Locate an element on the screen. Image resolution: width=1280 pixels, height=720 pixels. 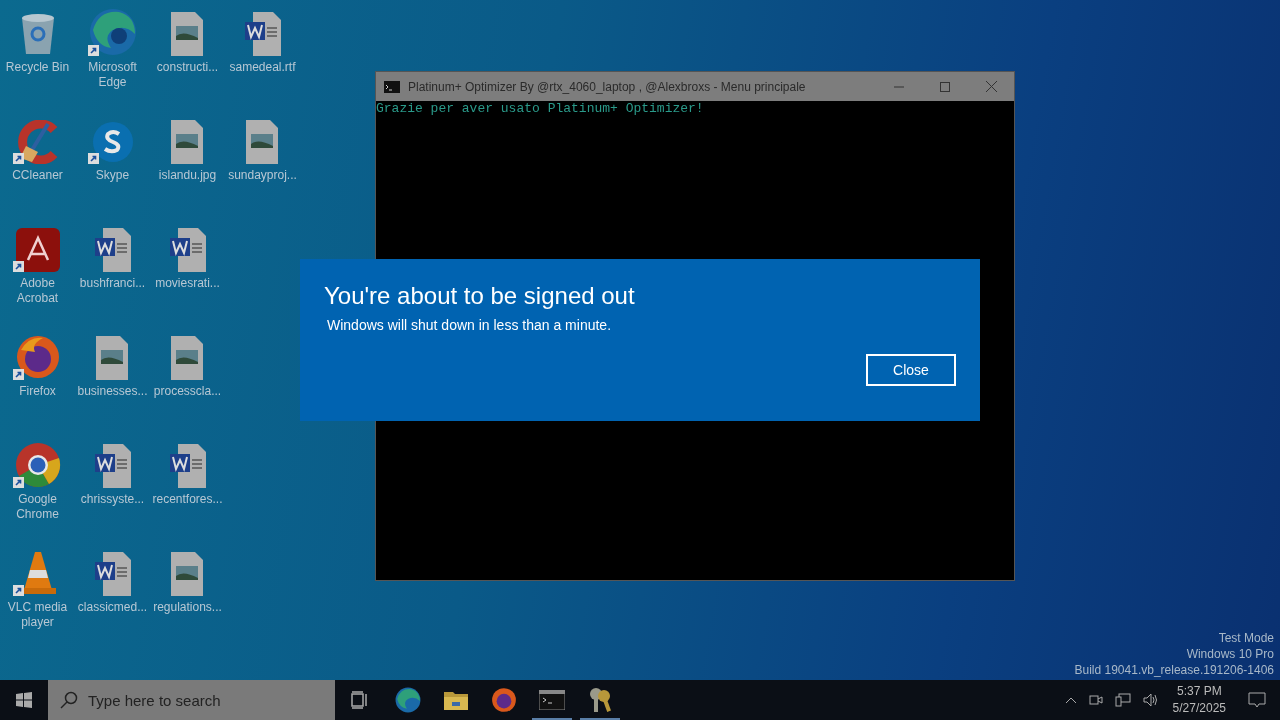
clock-date: 5/27/2025 is located at coordinates (1199, 708).